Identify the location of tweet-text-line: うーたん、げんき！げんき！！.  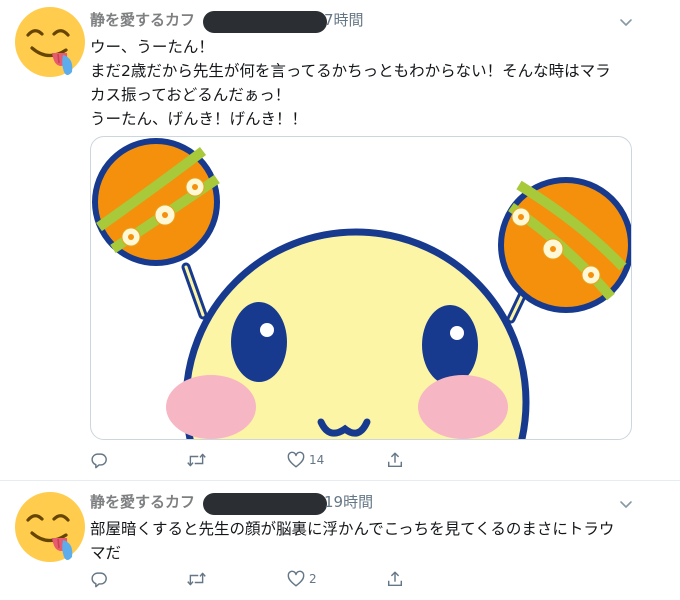
(199, 119).